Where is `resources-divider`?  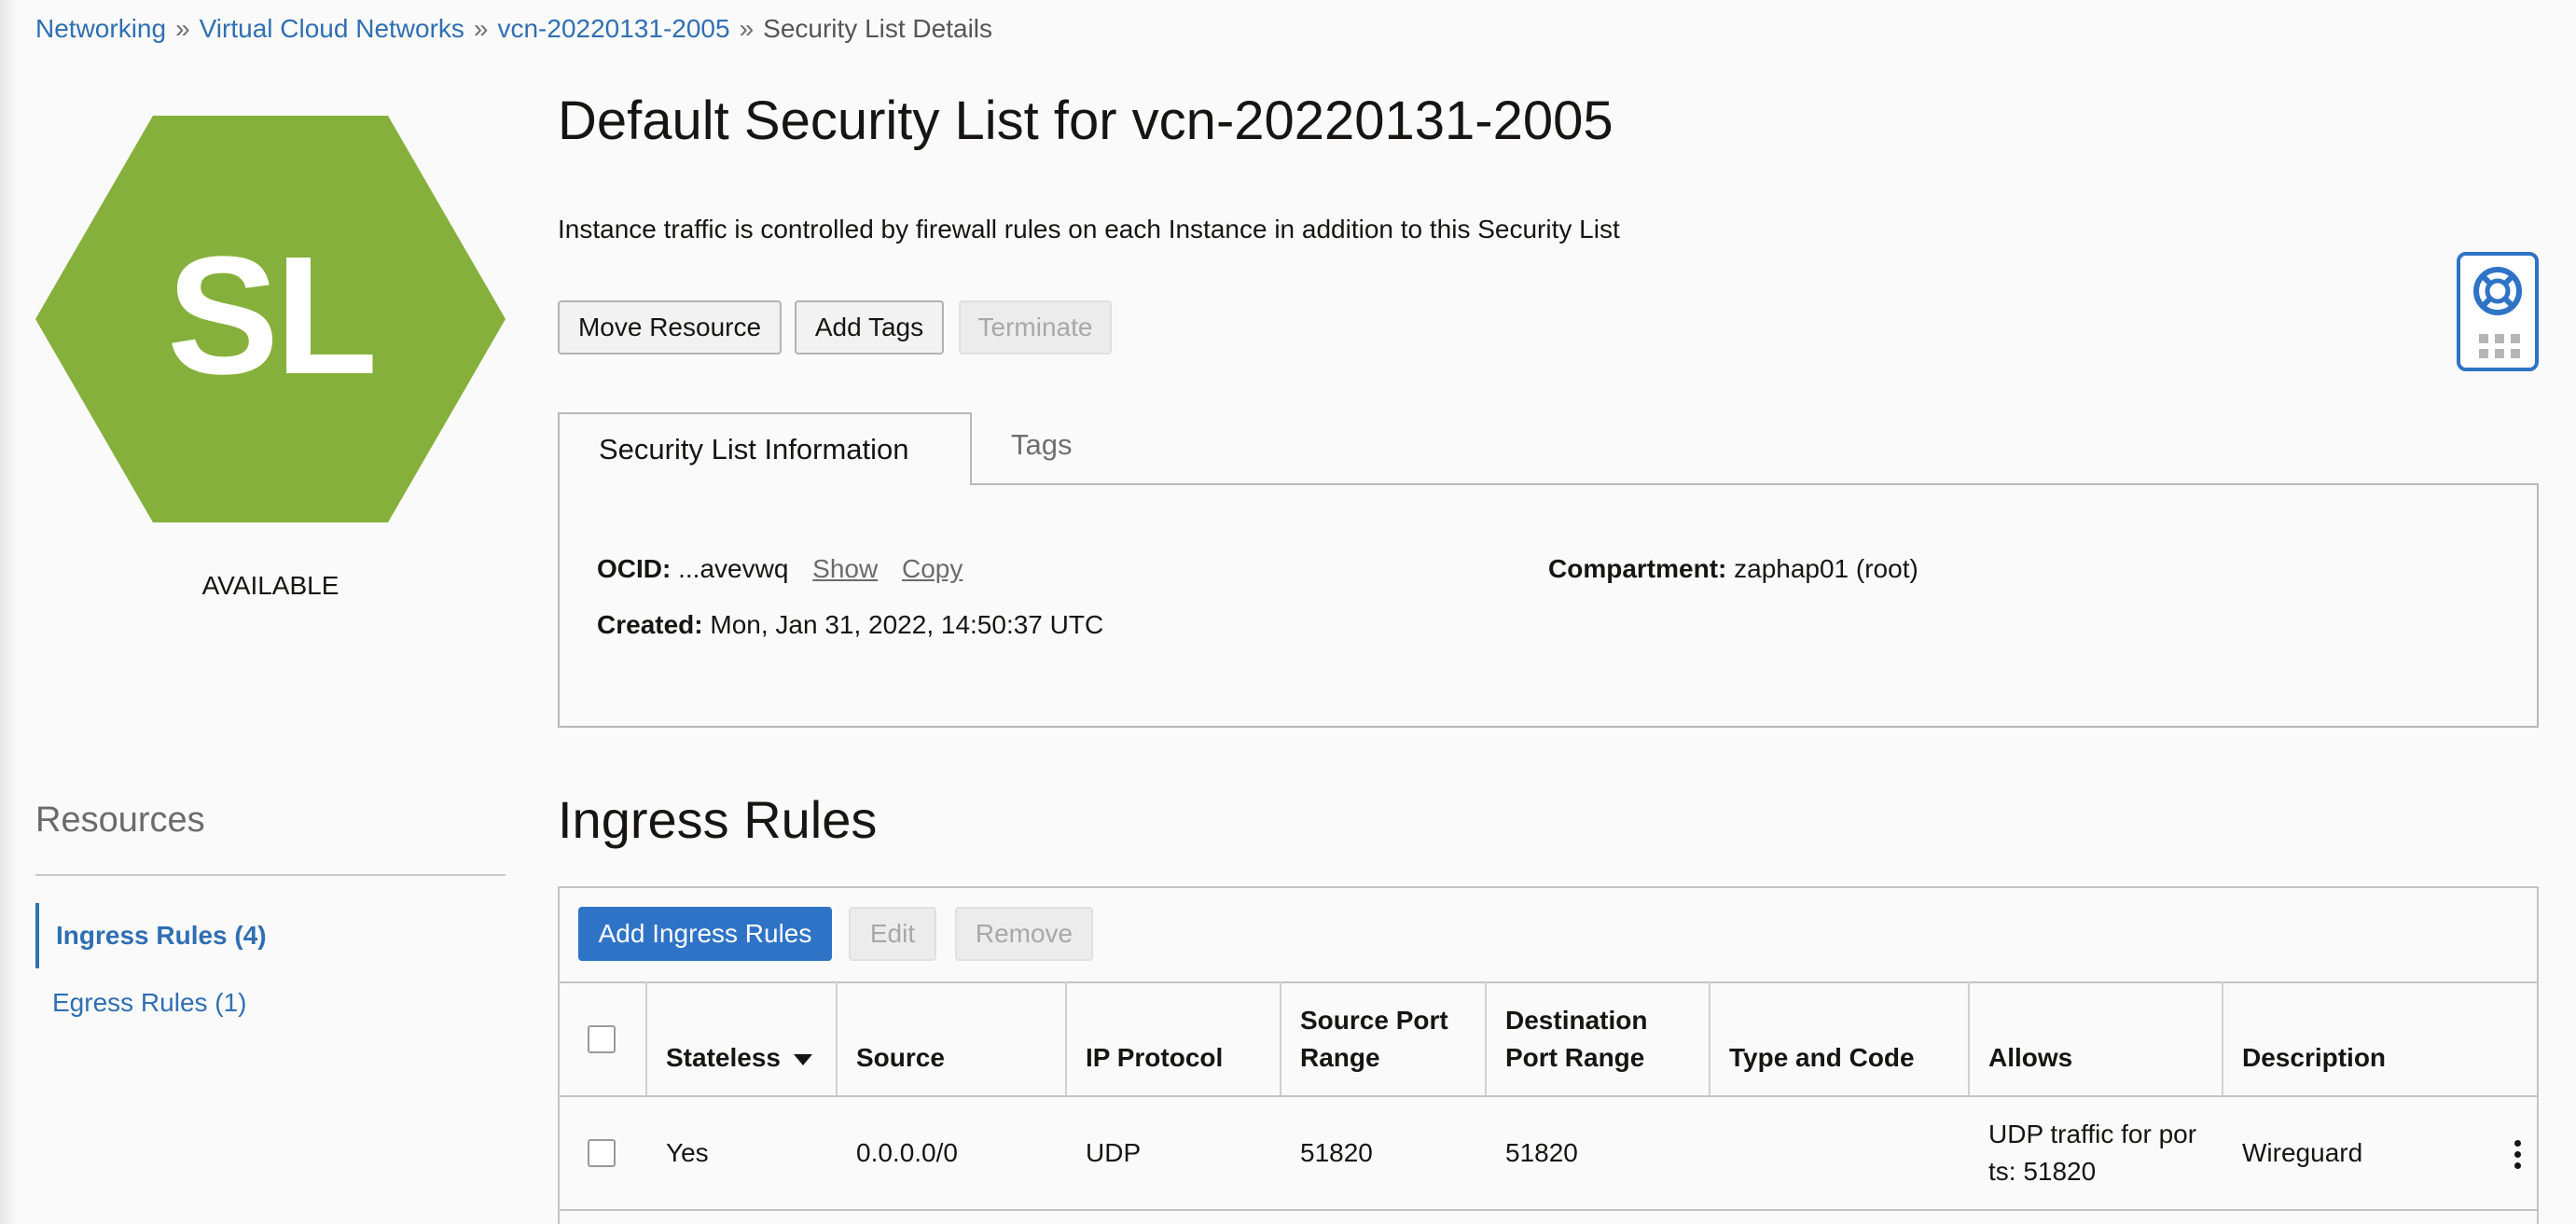 resources-divider is located at coordinates (270, 875).